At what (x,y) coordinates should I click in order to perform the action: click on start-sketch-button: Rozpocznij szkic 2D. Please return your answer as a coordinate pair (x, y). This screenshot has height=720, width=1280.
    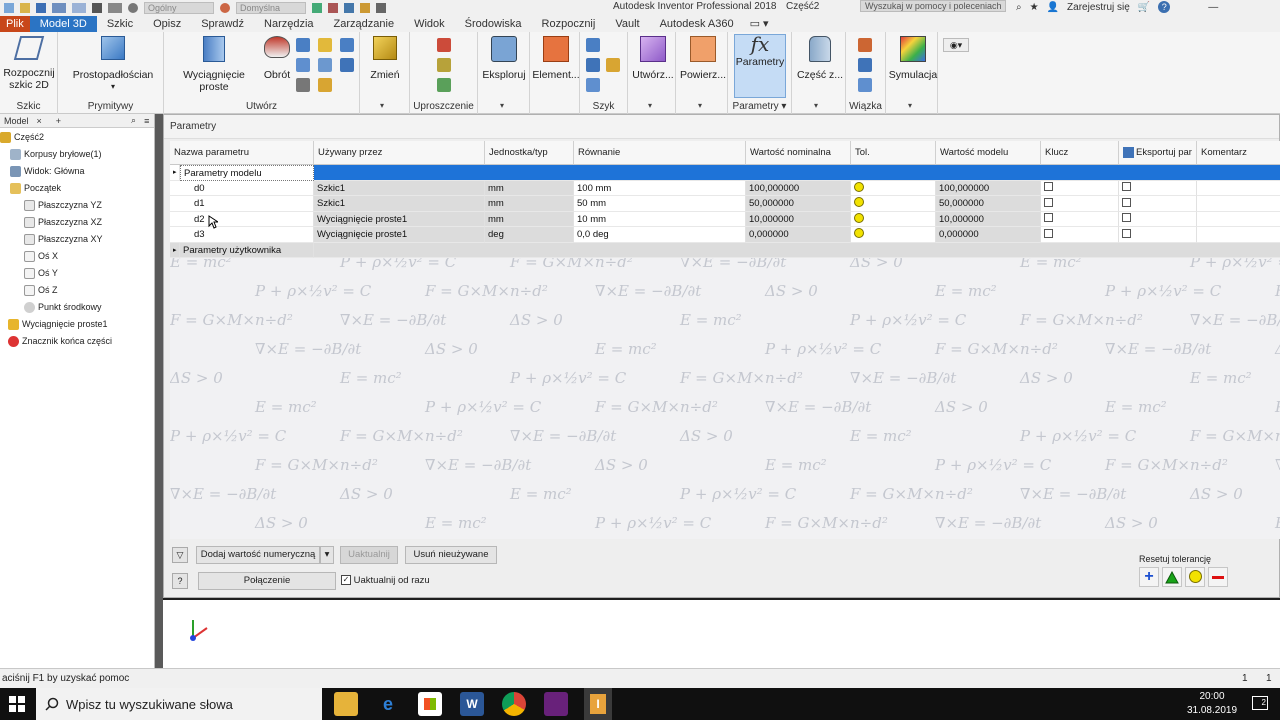
    Looking at the image, I should click on (29, 63).